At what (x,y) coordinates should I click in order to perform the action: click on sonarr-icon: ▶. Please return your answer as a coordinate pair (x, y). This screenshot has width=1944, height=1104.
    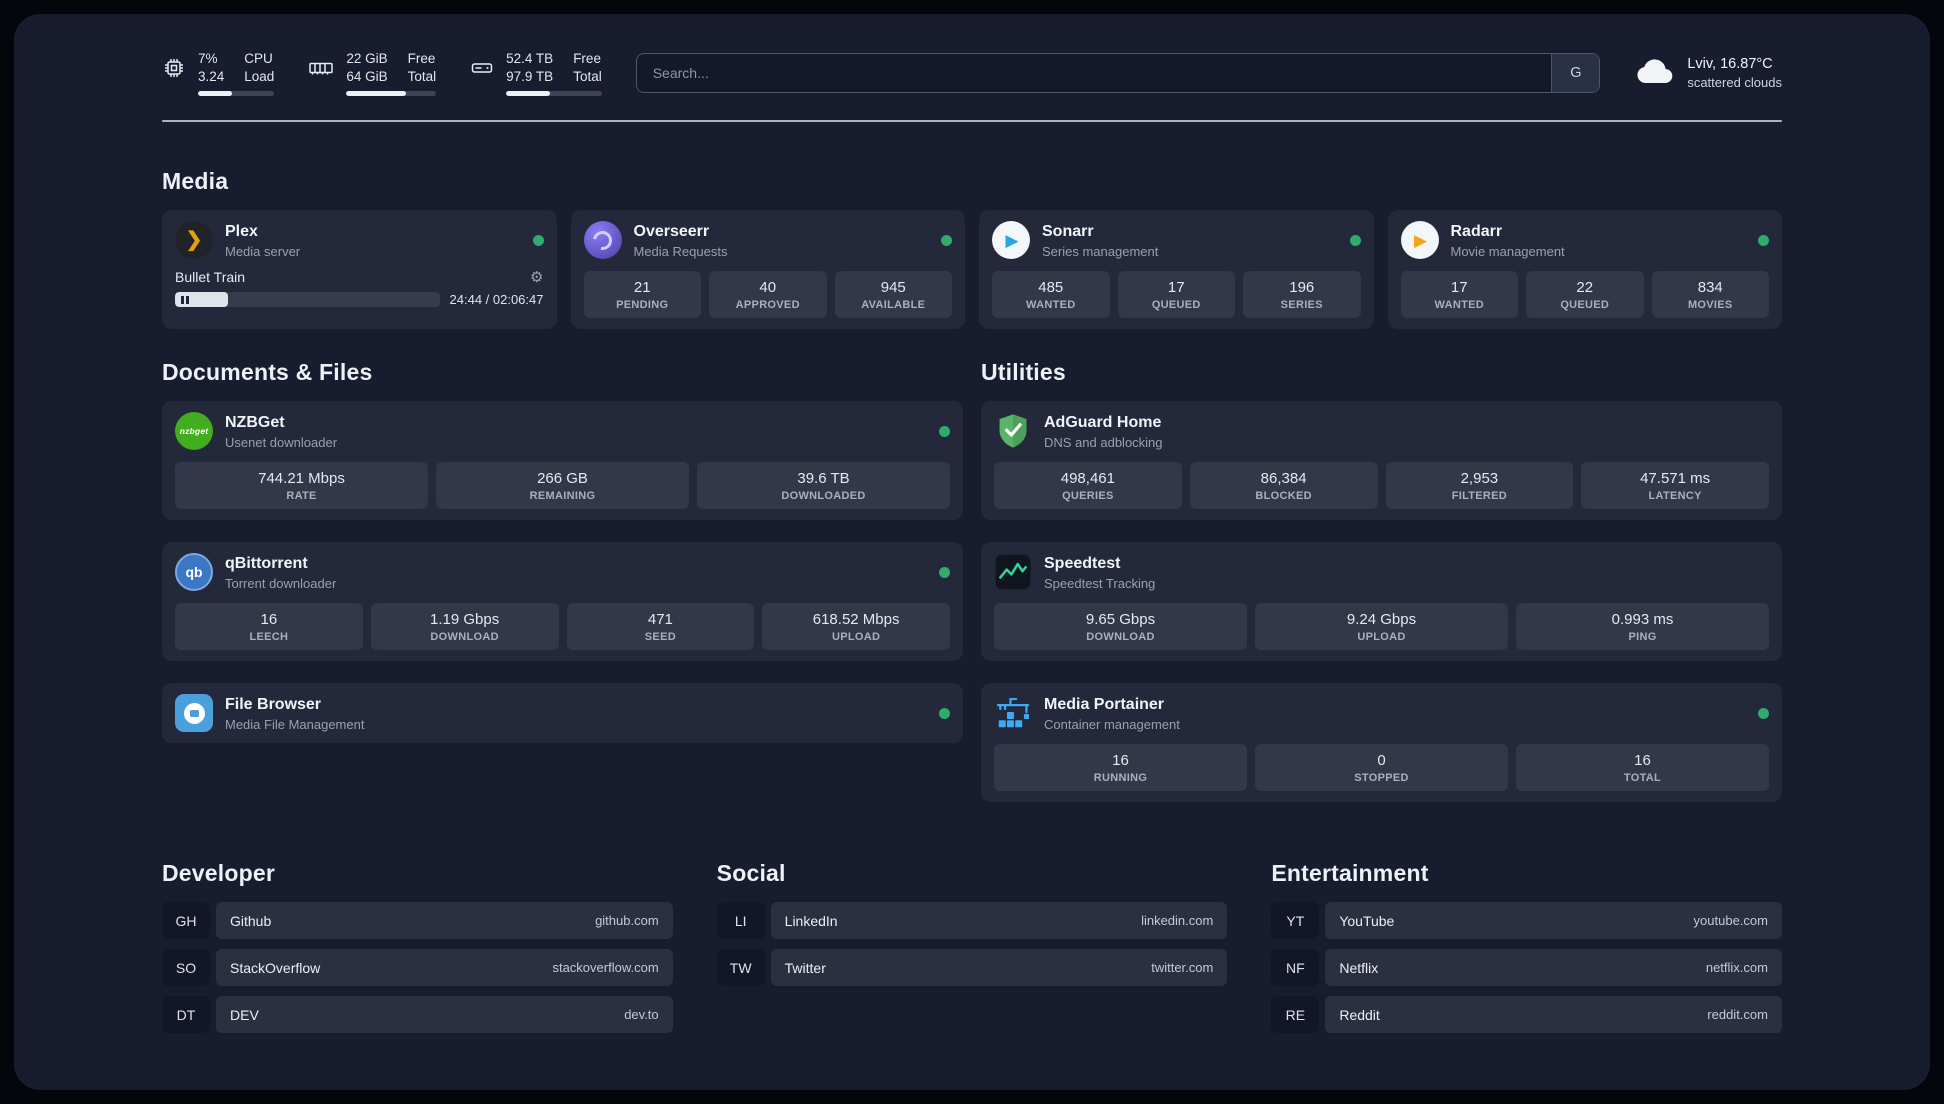
    Looking at the image, I should click on (1011, 240).